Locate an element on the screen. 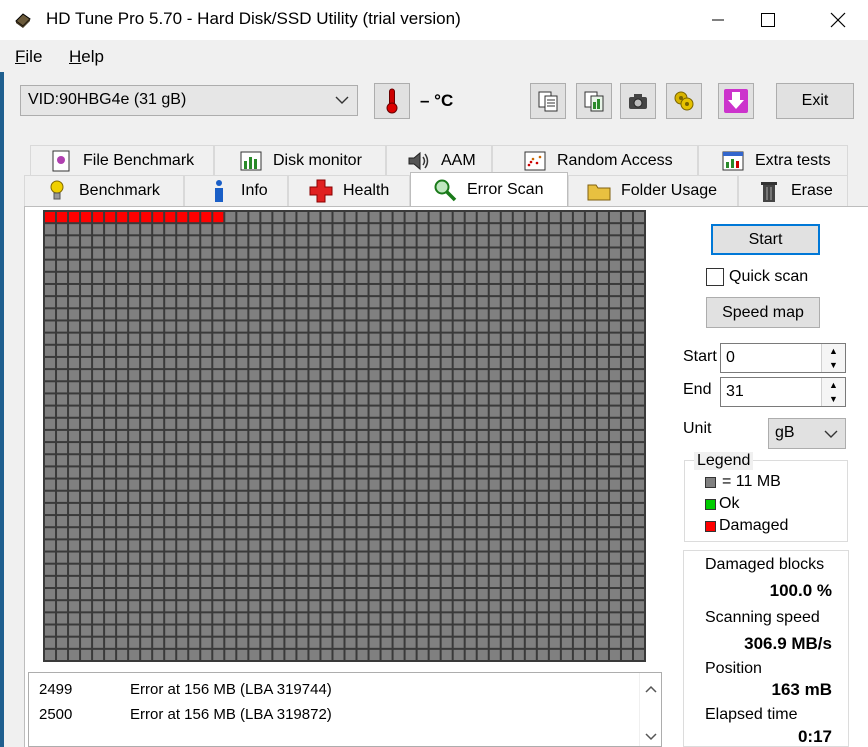 The image size is (868, 747). unit-select: gB is located at coordinates (807, 433).